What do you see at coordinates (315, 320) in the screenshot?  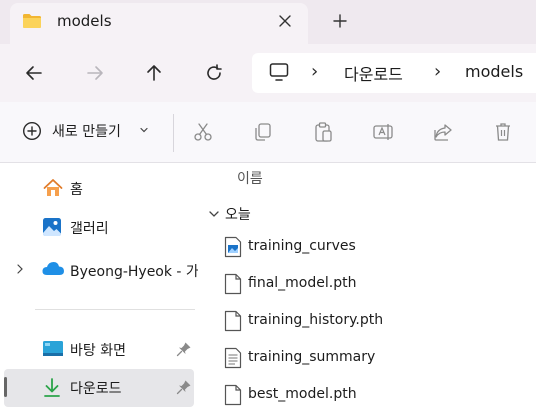 I see `file-name-training-history: training_history.pth` at bounding box center [315, 320].